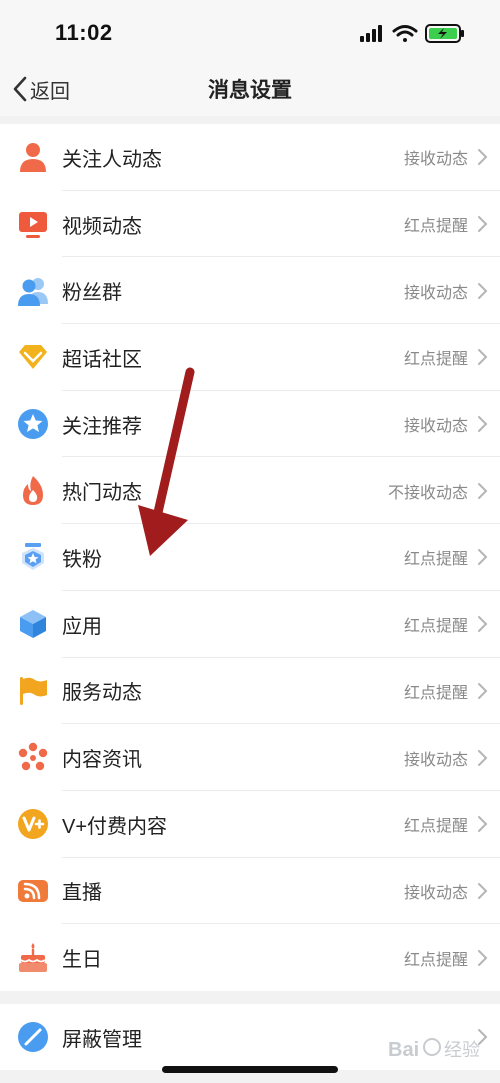 The width and height of the screenshot is (500, 1083). What do you see at coordinates (33, 957) in the screenshot?
I see `cake-icon` at bounding box center [33, 957].